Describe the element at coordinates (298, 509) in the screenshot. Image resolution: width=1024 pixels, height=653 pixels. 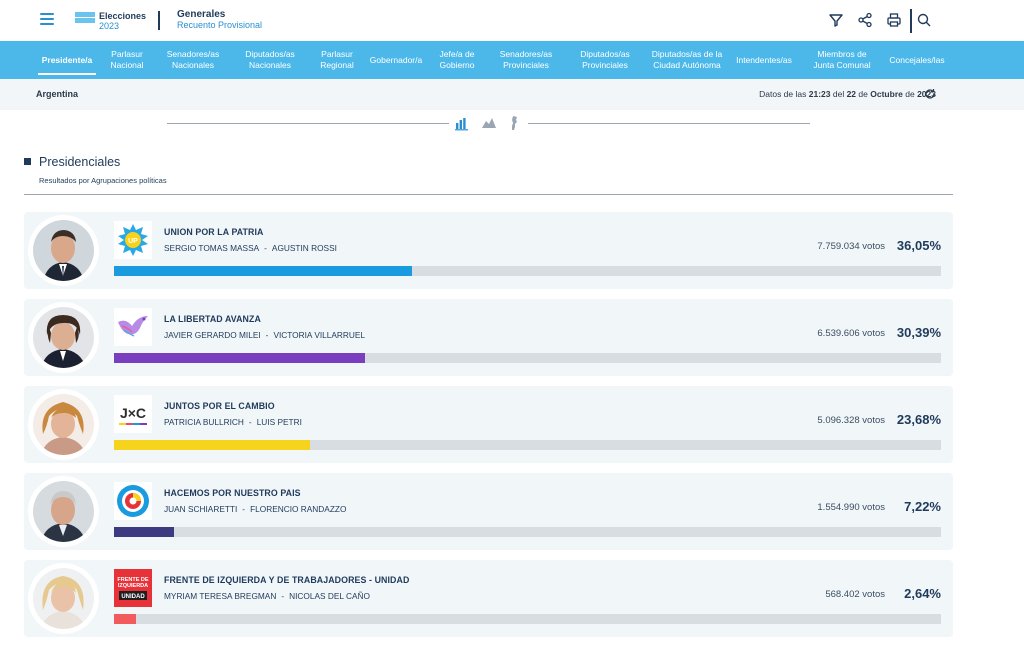
I see `candidate-vice: FLORENCIO RANDAZZO` at that location.